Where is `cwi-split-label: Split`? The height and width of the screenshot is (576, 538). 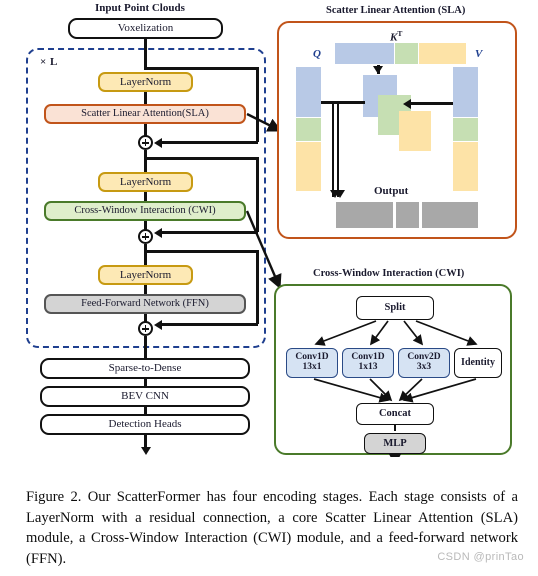
cwi-split-label: Split is located at coordinates (395, 308).